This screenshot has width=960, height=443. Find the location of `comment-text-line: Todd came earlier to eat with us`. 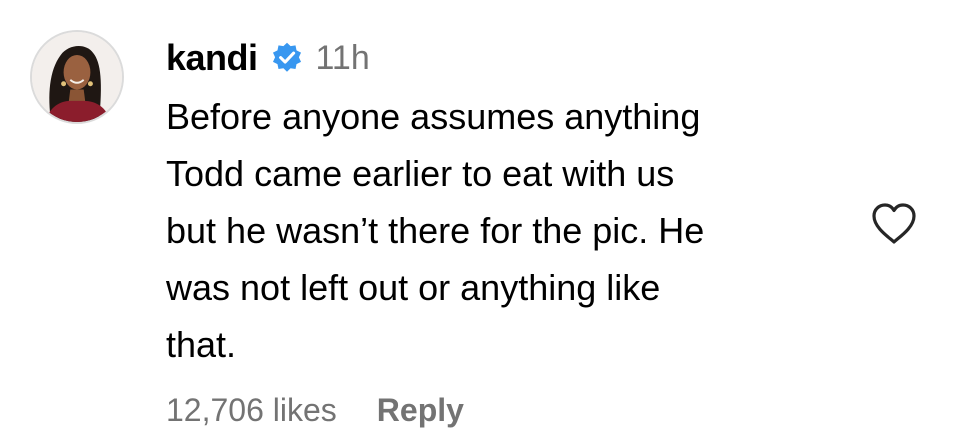

comment-text-line: Todd came earlier to eat with us is located at coordinates (420, 173).